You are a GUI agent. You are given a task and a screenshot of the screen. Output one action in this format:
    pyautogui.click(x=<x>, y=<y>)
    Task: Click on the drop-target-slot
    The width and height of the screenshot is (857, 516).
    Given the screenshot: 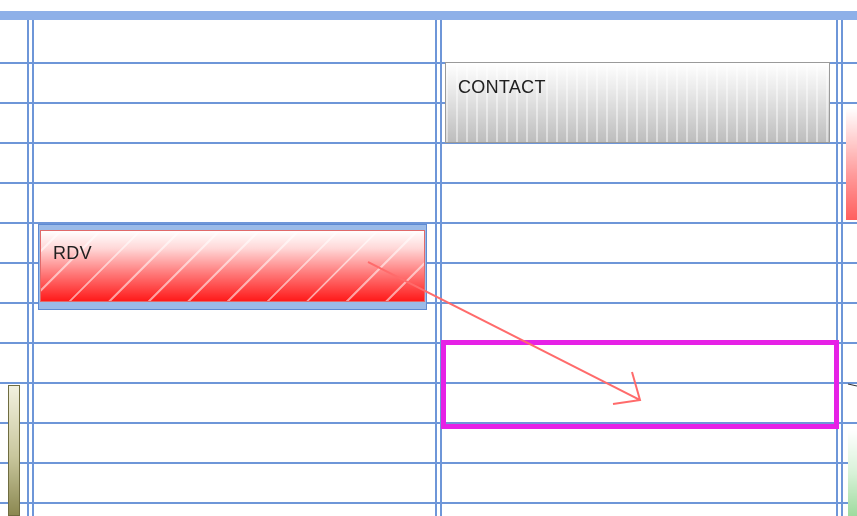 What is the action you would take?
    pyautogui.click(x=640, y=384)
    